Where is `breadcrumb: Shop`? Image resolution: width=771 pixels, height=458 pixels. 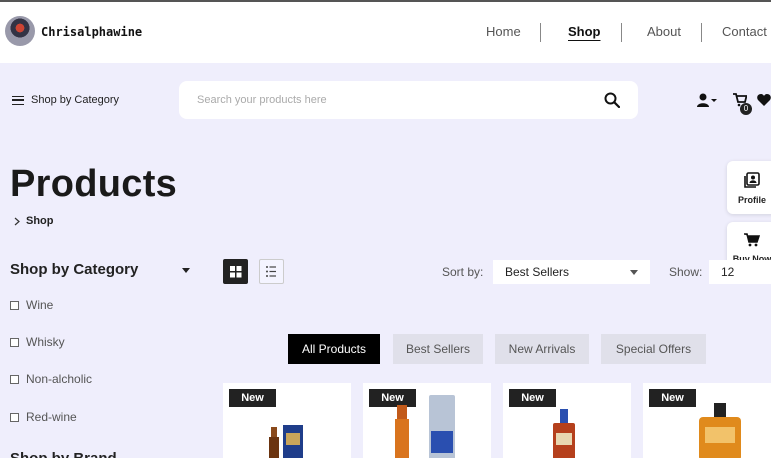
breadcrumb: Shop is located at coordinates (34, 221).